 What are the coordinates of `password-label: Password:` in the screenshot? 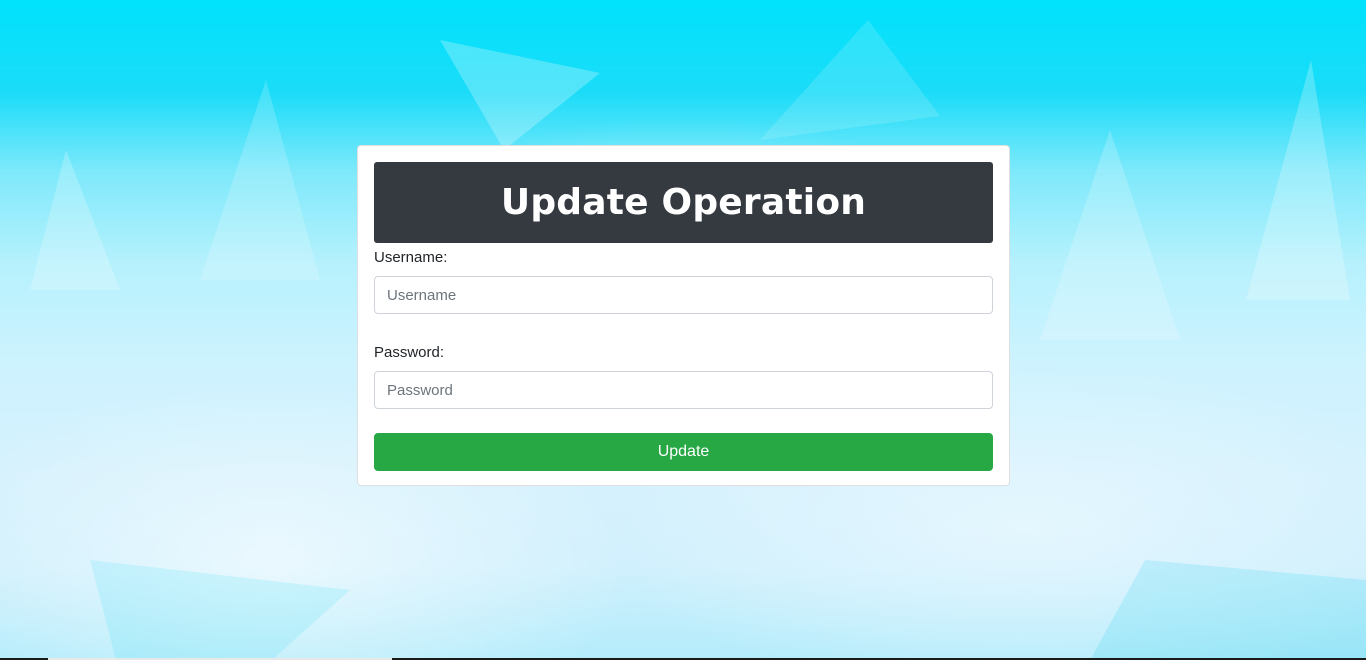 It's located at (409, 352).